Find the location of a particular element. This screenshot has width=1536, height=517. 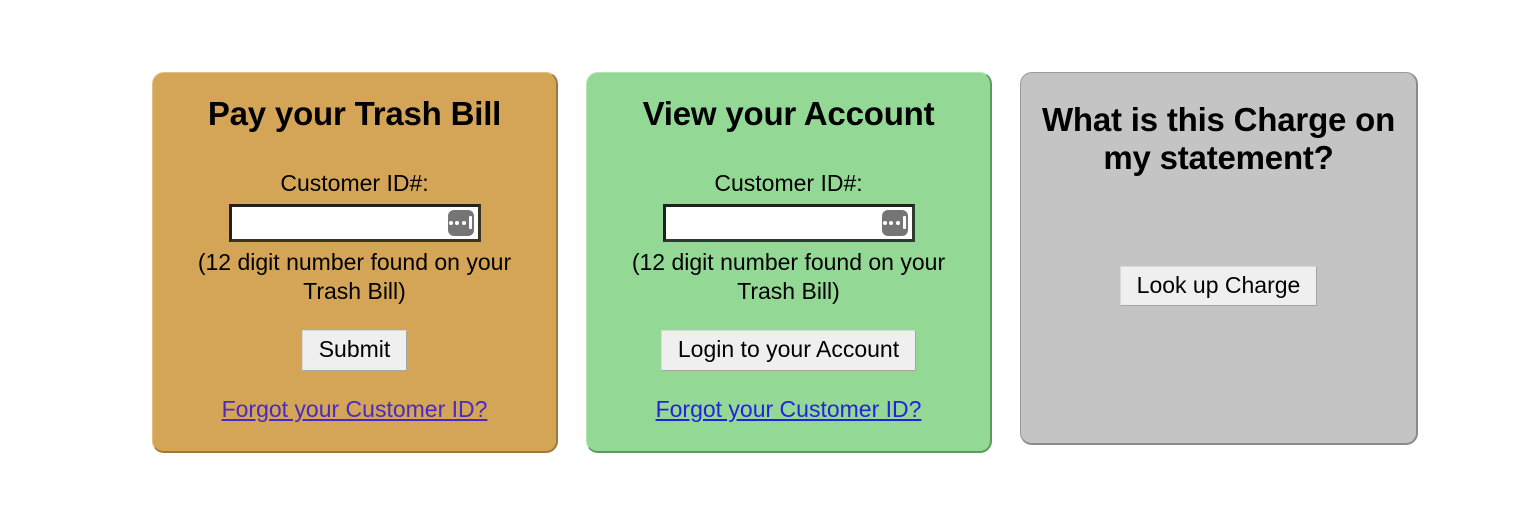

customer-id-input-wrap-pay is located at coordinates (354, 222).